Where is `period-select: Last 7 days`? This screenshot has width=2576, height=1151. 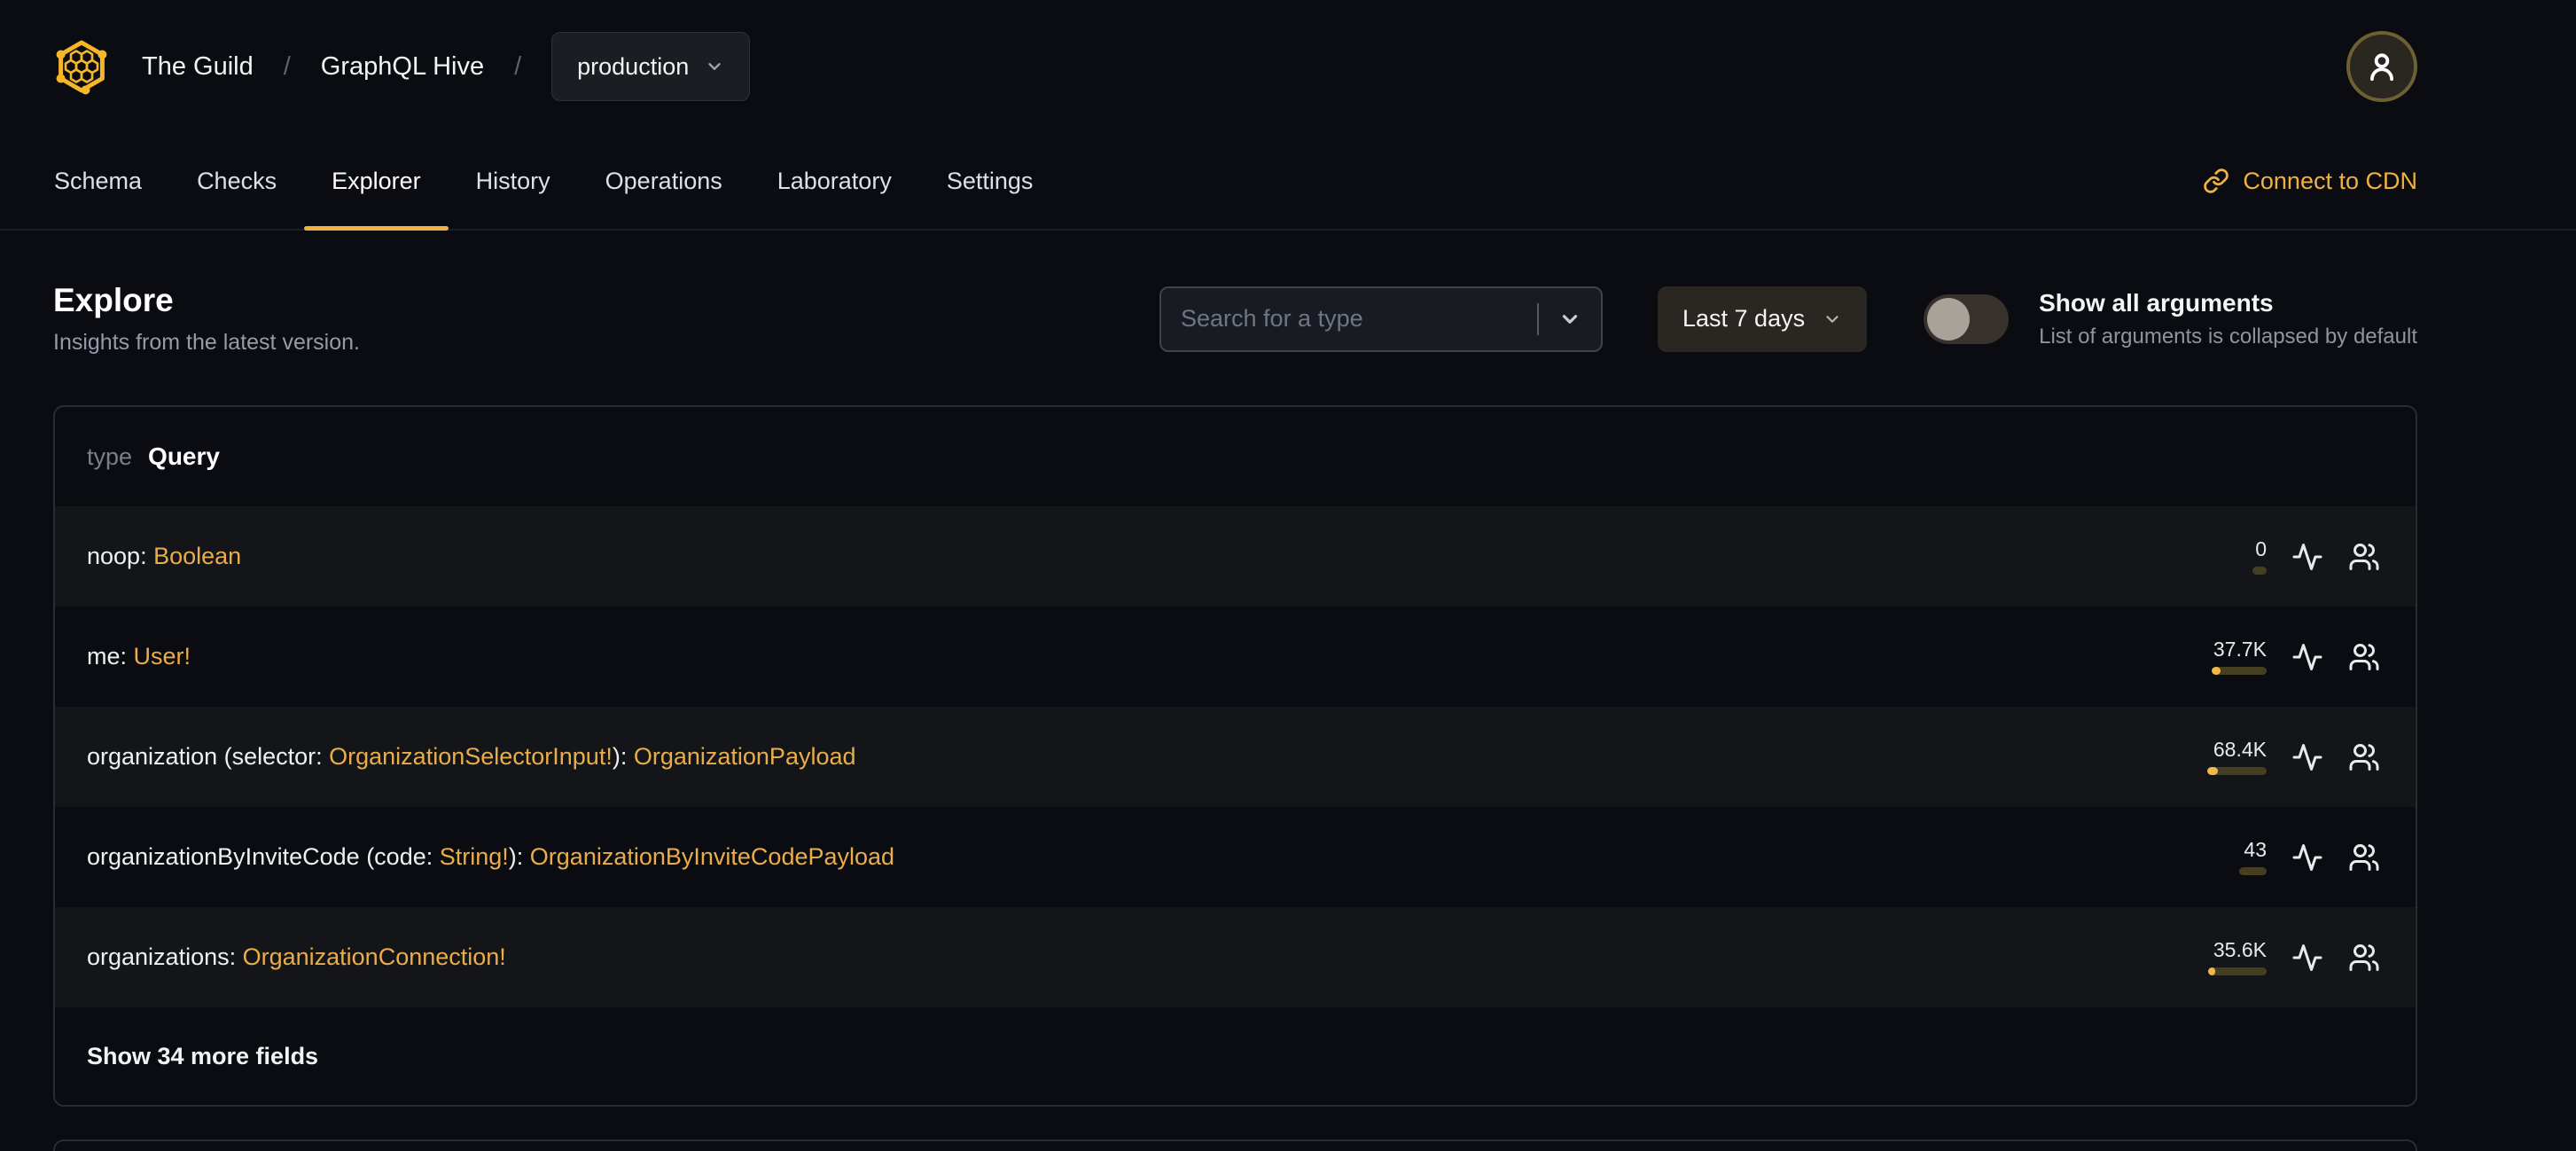
period-select: Last 7 days is located at coordinates (1763, 319).